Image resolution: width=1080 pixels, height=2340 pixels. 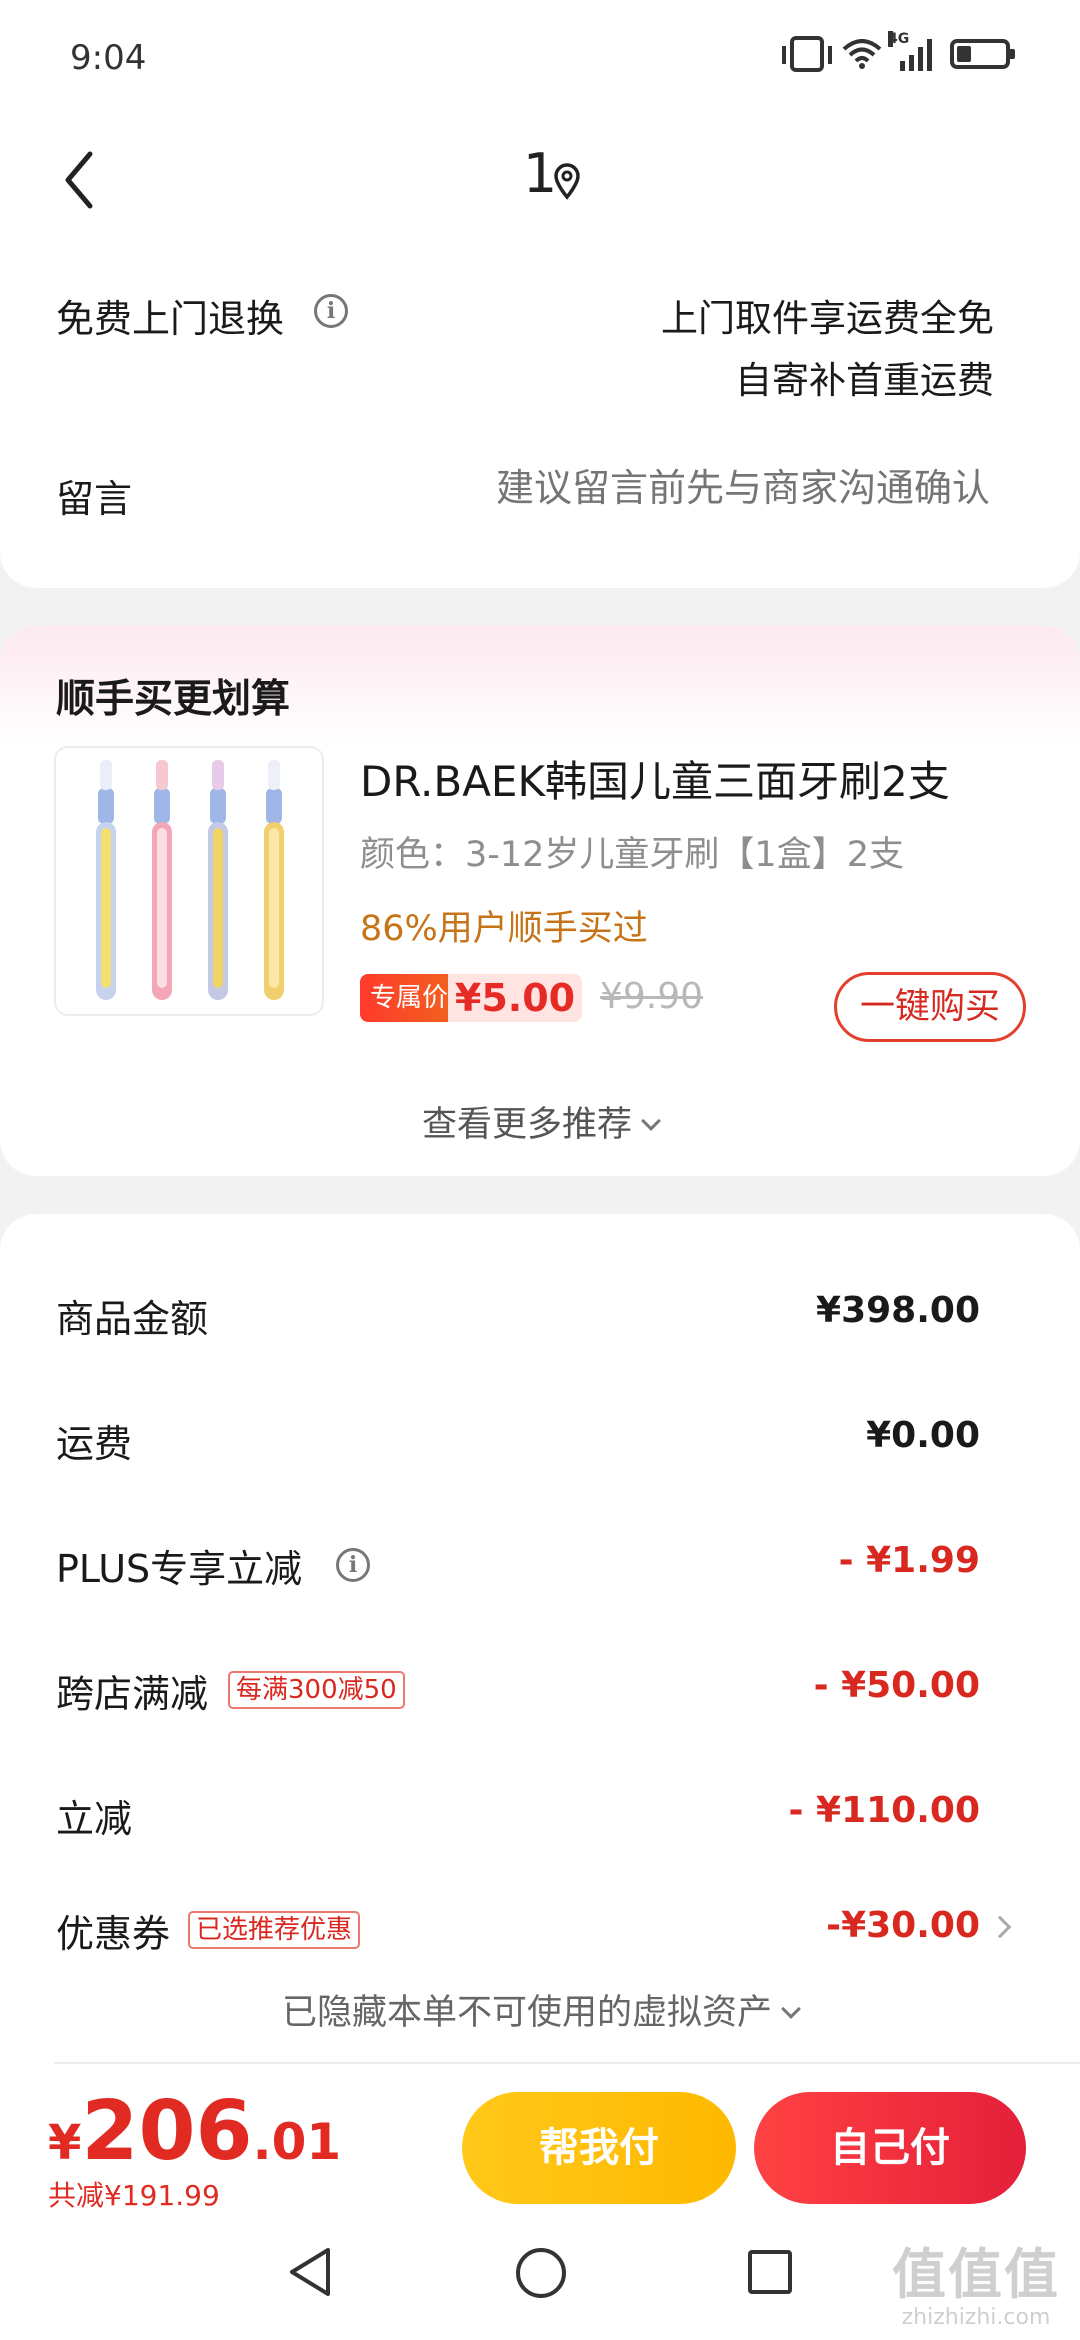 I want to click on message-label: 留言, so click(x=94, y=499).